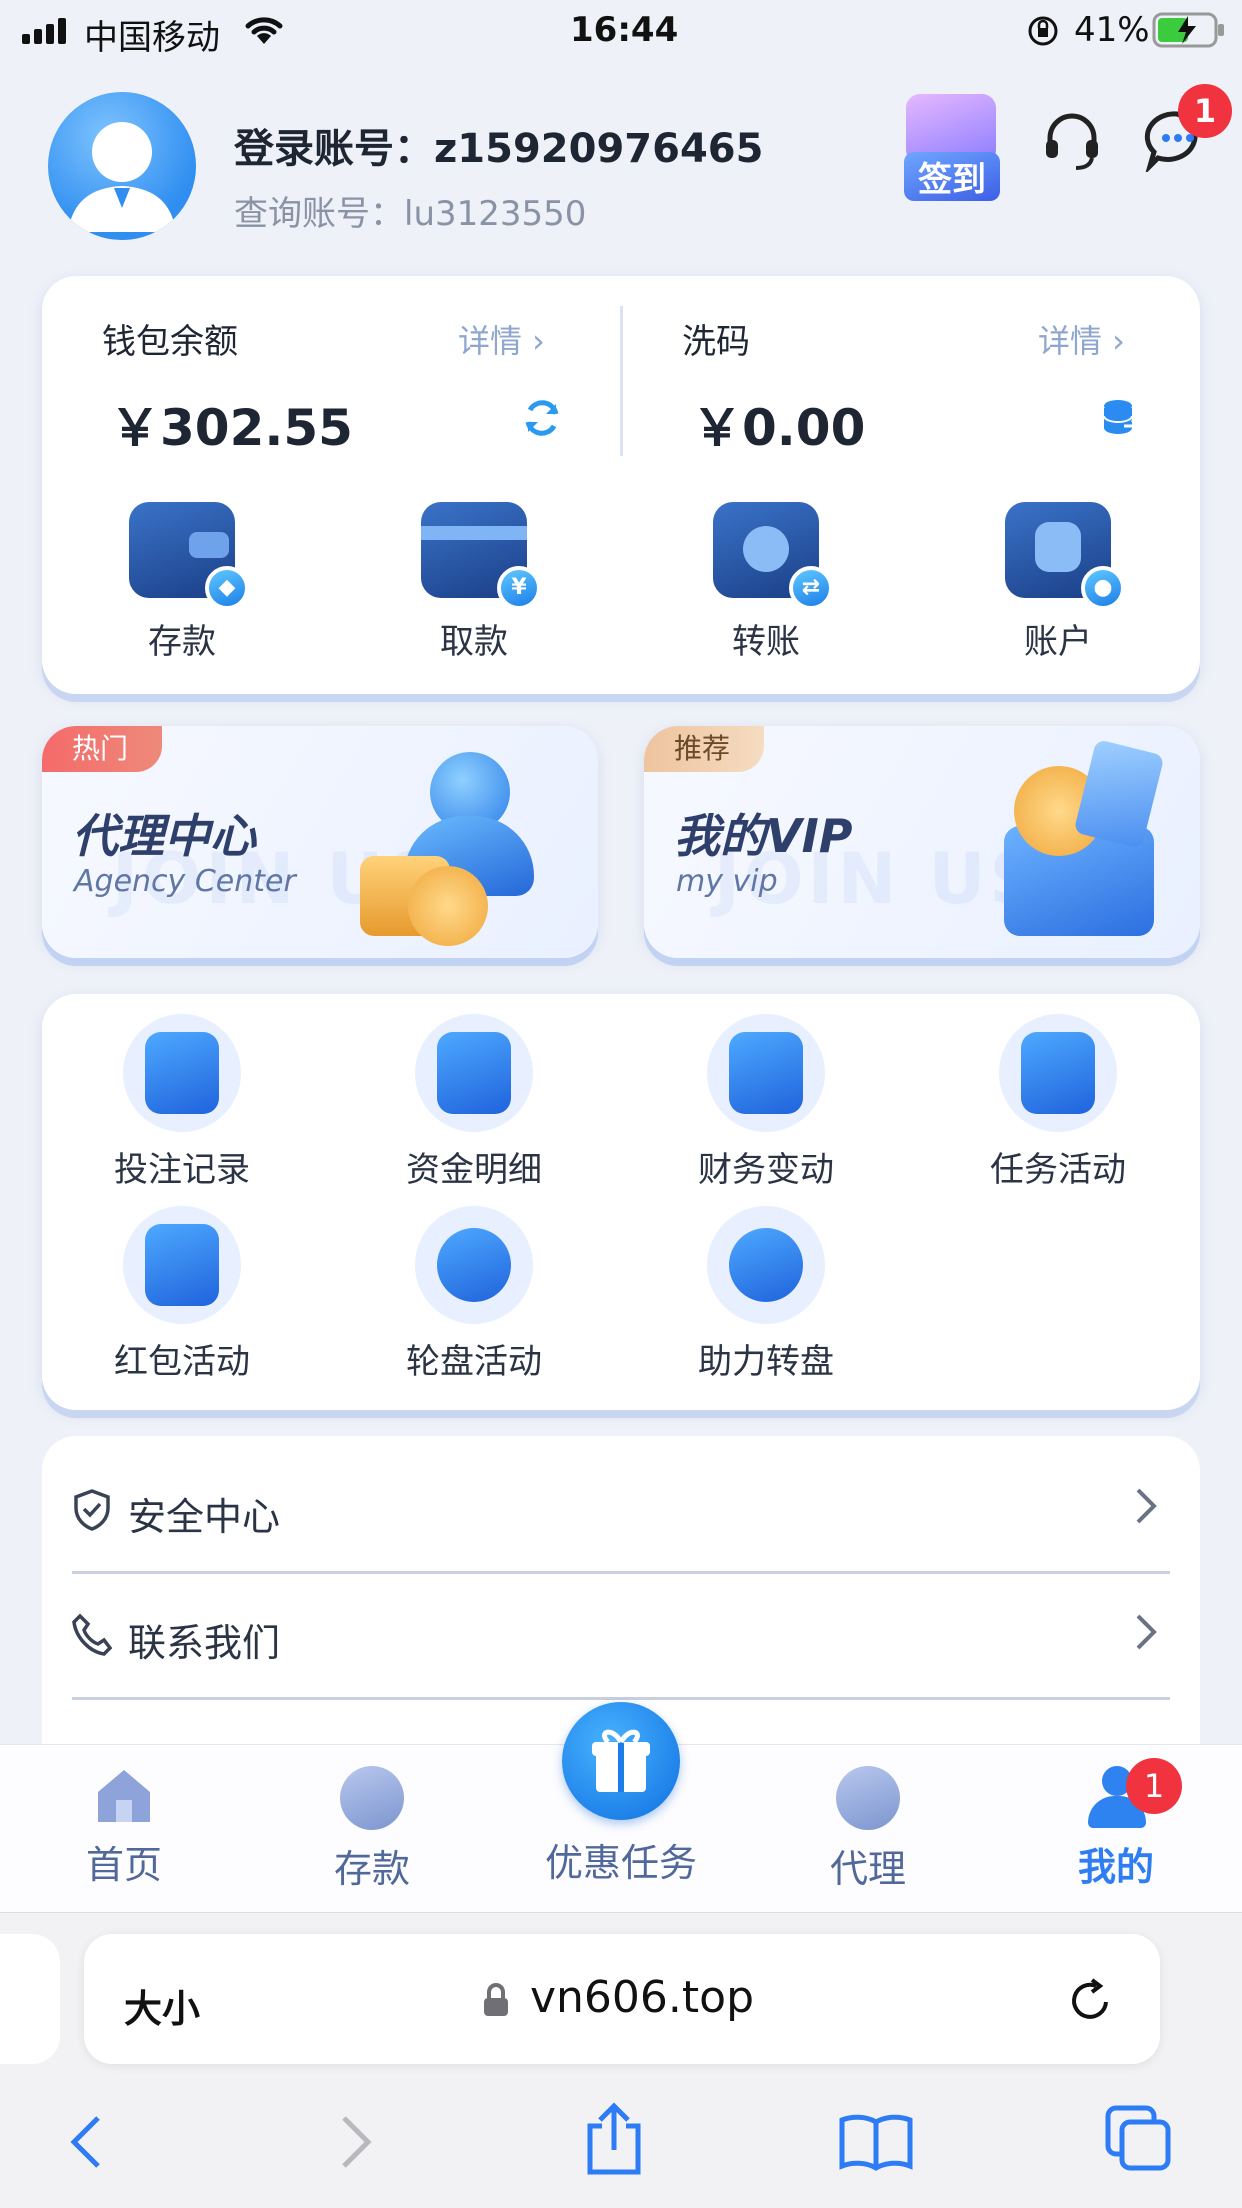 This screenshot has width=1242, height=2208. What do you see at coordinates (599, 149) in the screenshot?
I see `login-value: z15920976465` at bounding box center [599, 149].